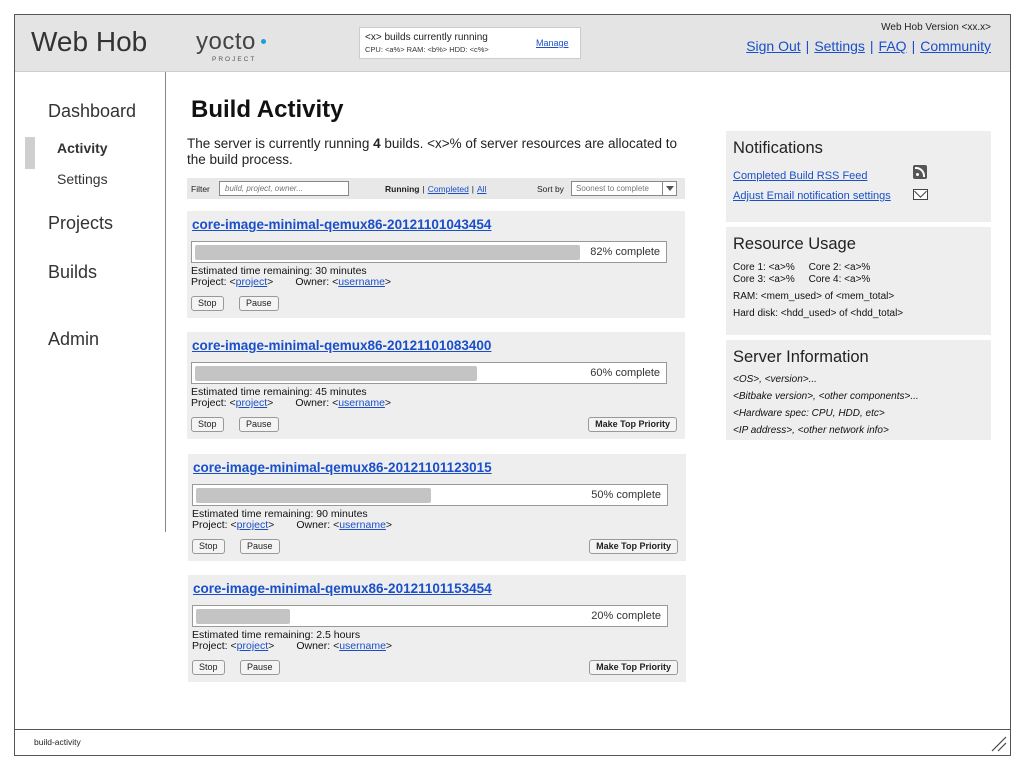 The width and height of the screenshot is (1024, 768). What do you see at coordinates (955, 46) in the screenshot?
I see `community-link: Community` at bounding box center [955, 46].